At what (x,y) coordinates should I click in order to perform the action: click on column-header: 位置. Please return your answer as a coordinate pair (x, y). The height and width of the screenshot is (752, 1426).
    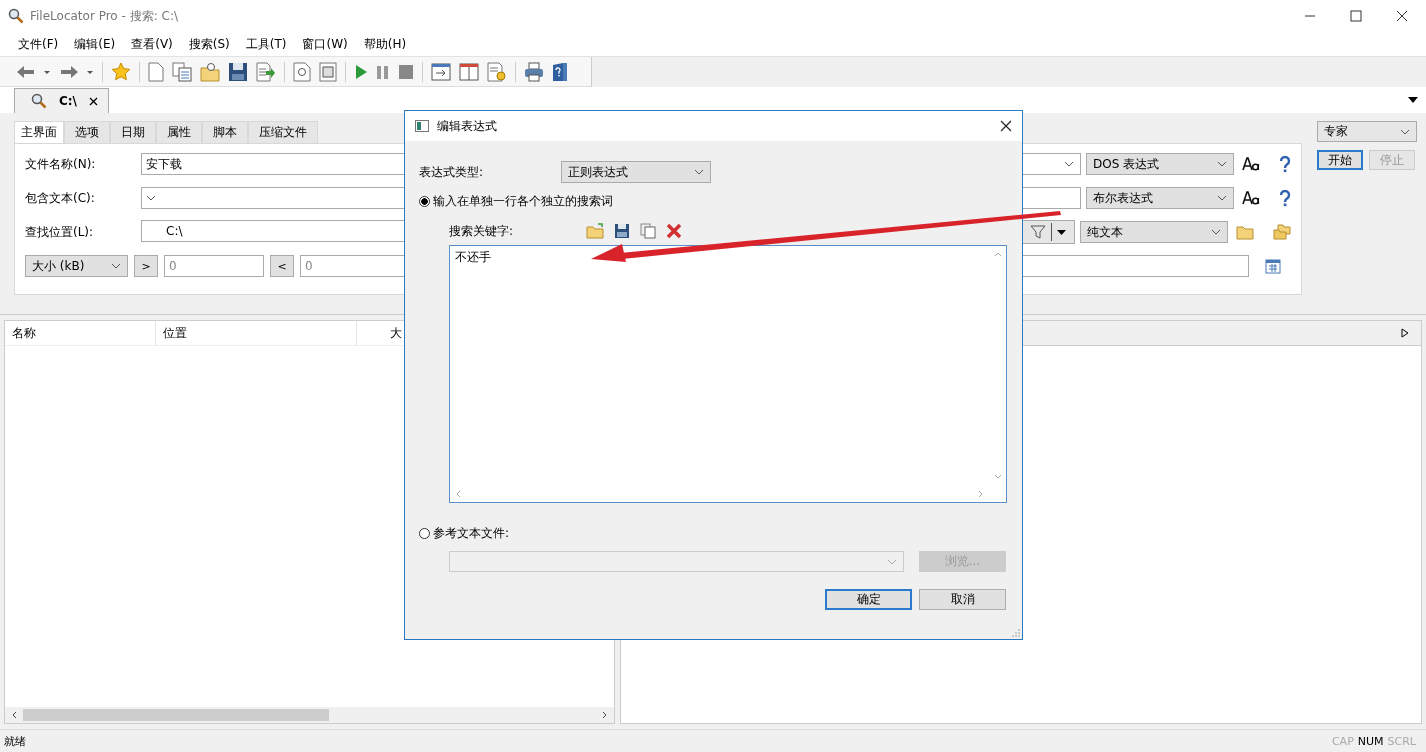
    Looking at the image, I should click on (256, 333).